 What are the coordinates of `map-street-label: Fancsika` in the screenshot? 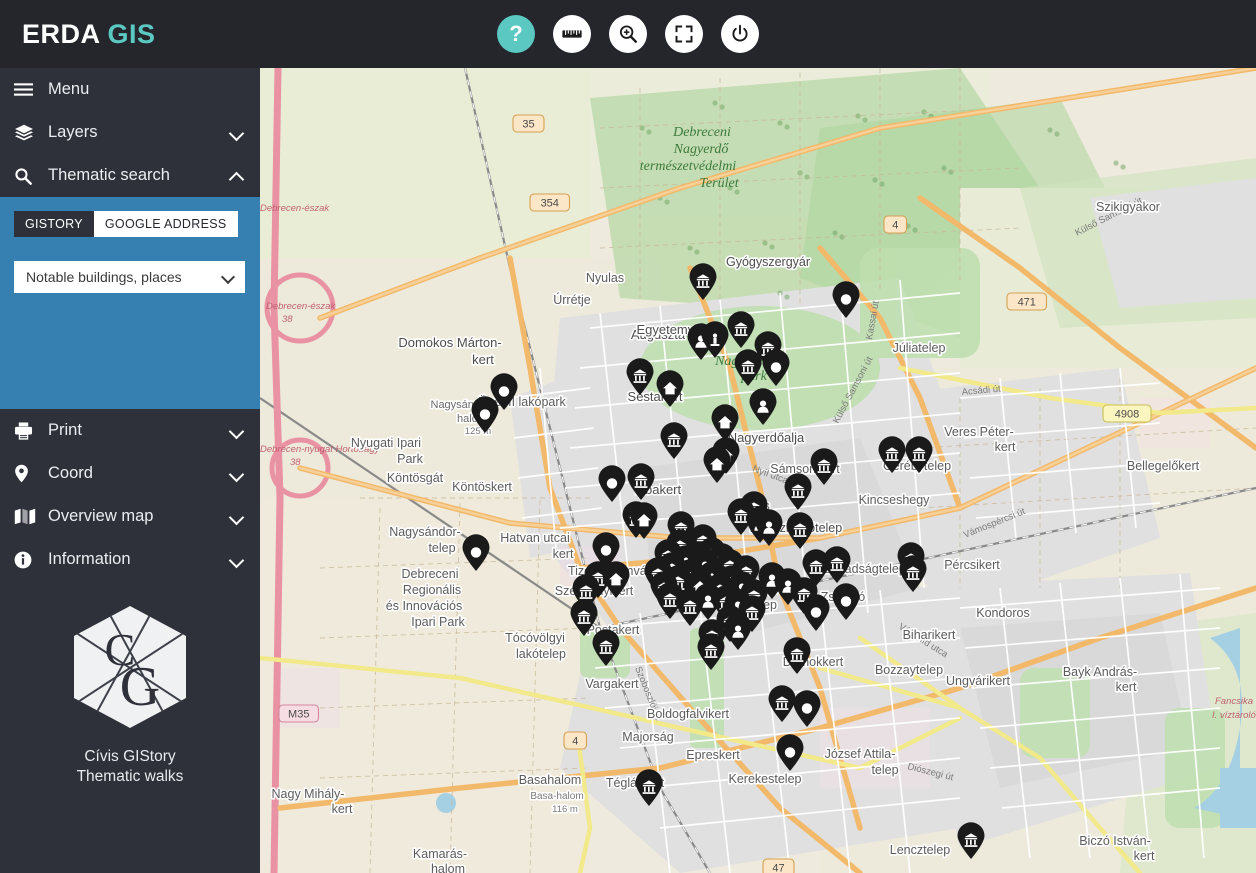 It's located at (1234, 701).